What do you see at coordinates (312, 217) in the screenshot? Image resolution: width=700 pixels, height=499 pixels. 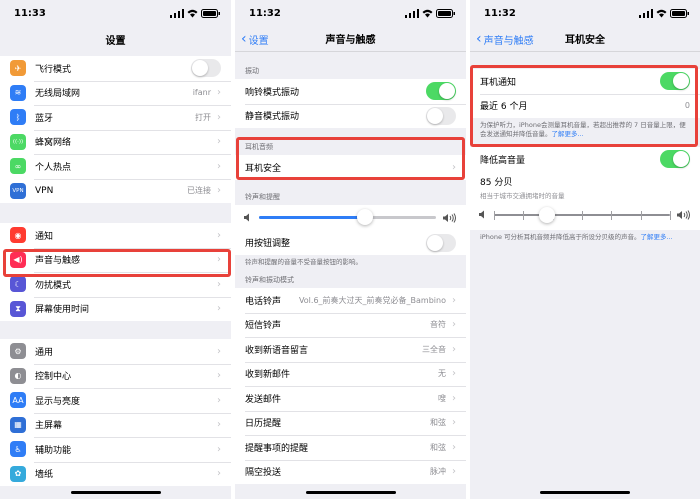 I see `slider-fill` at bounding box center [312, 217].